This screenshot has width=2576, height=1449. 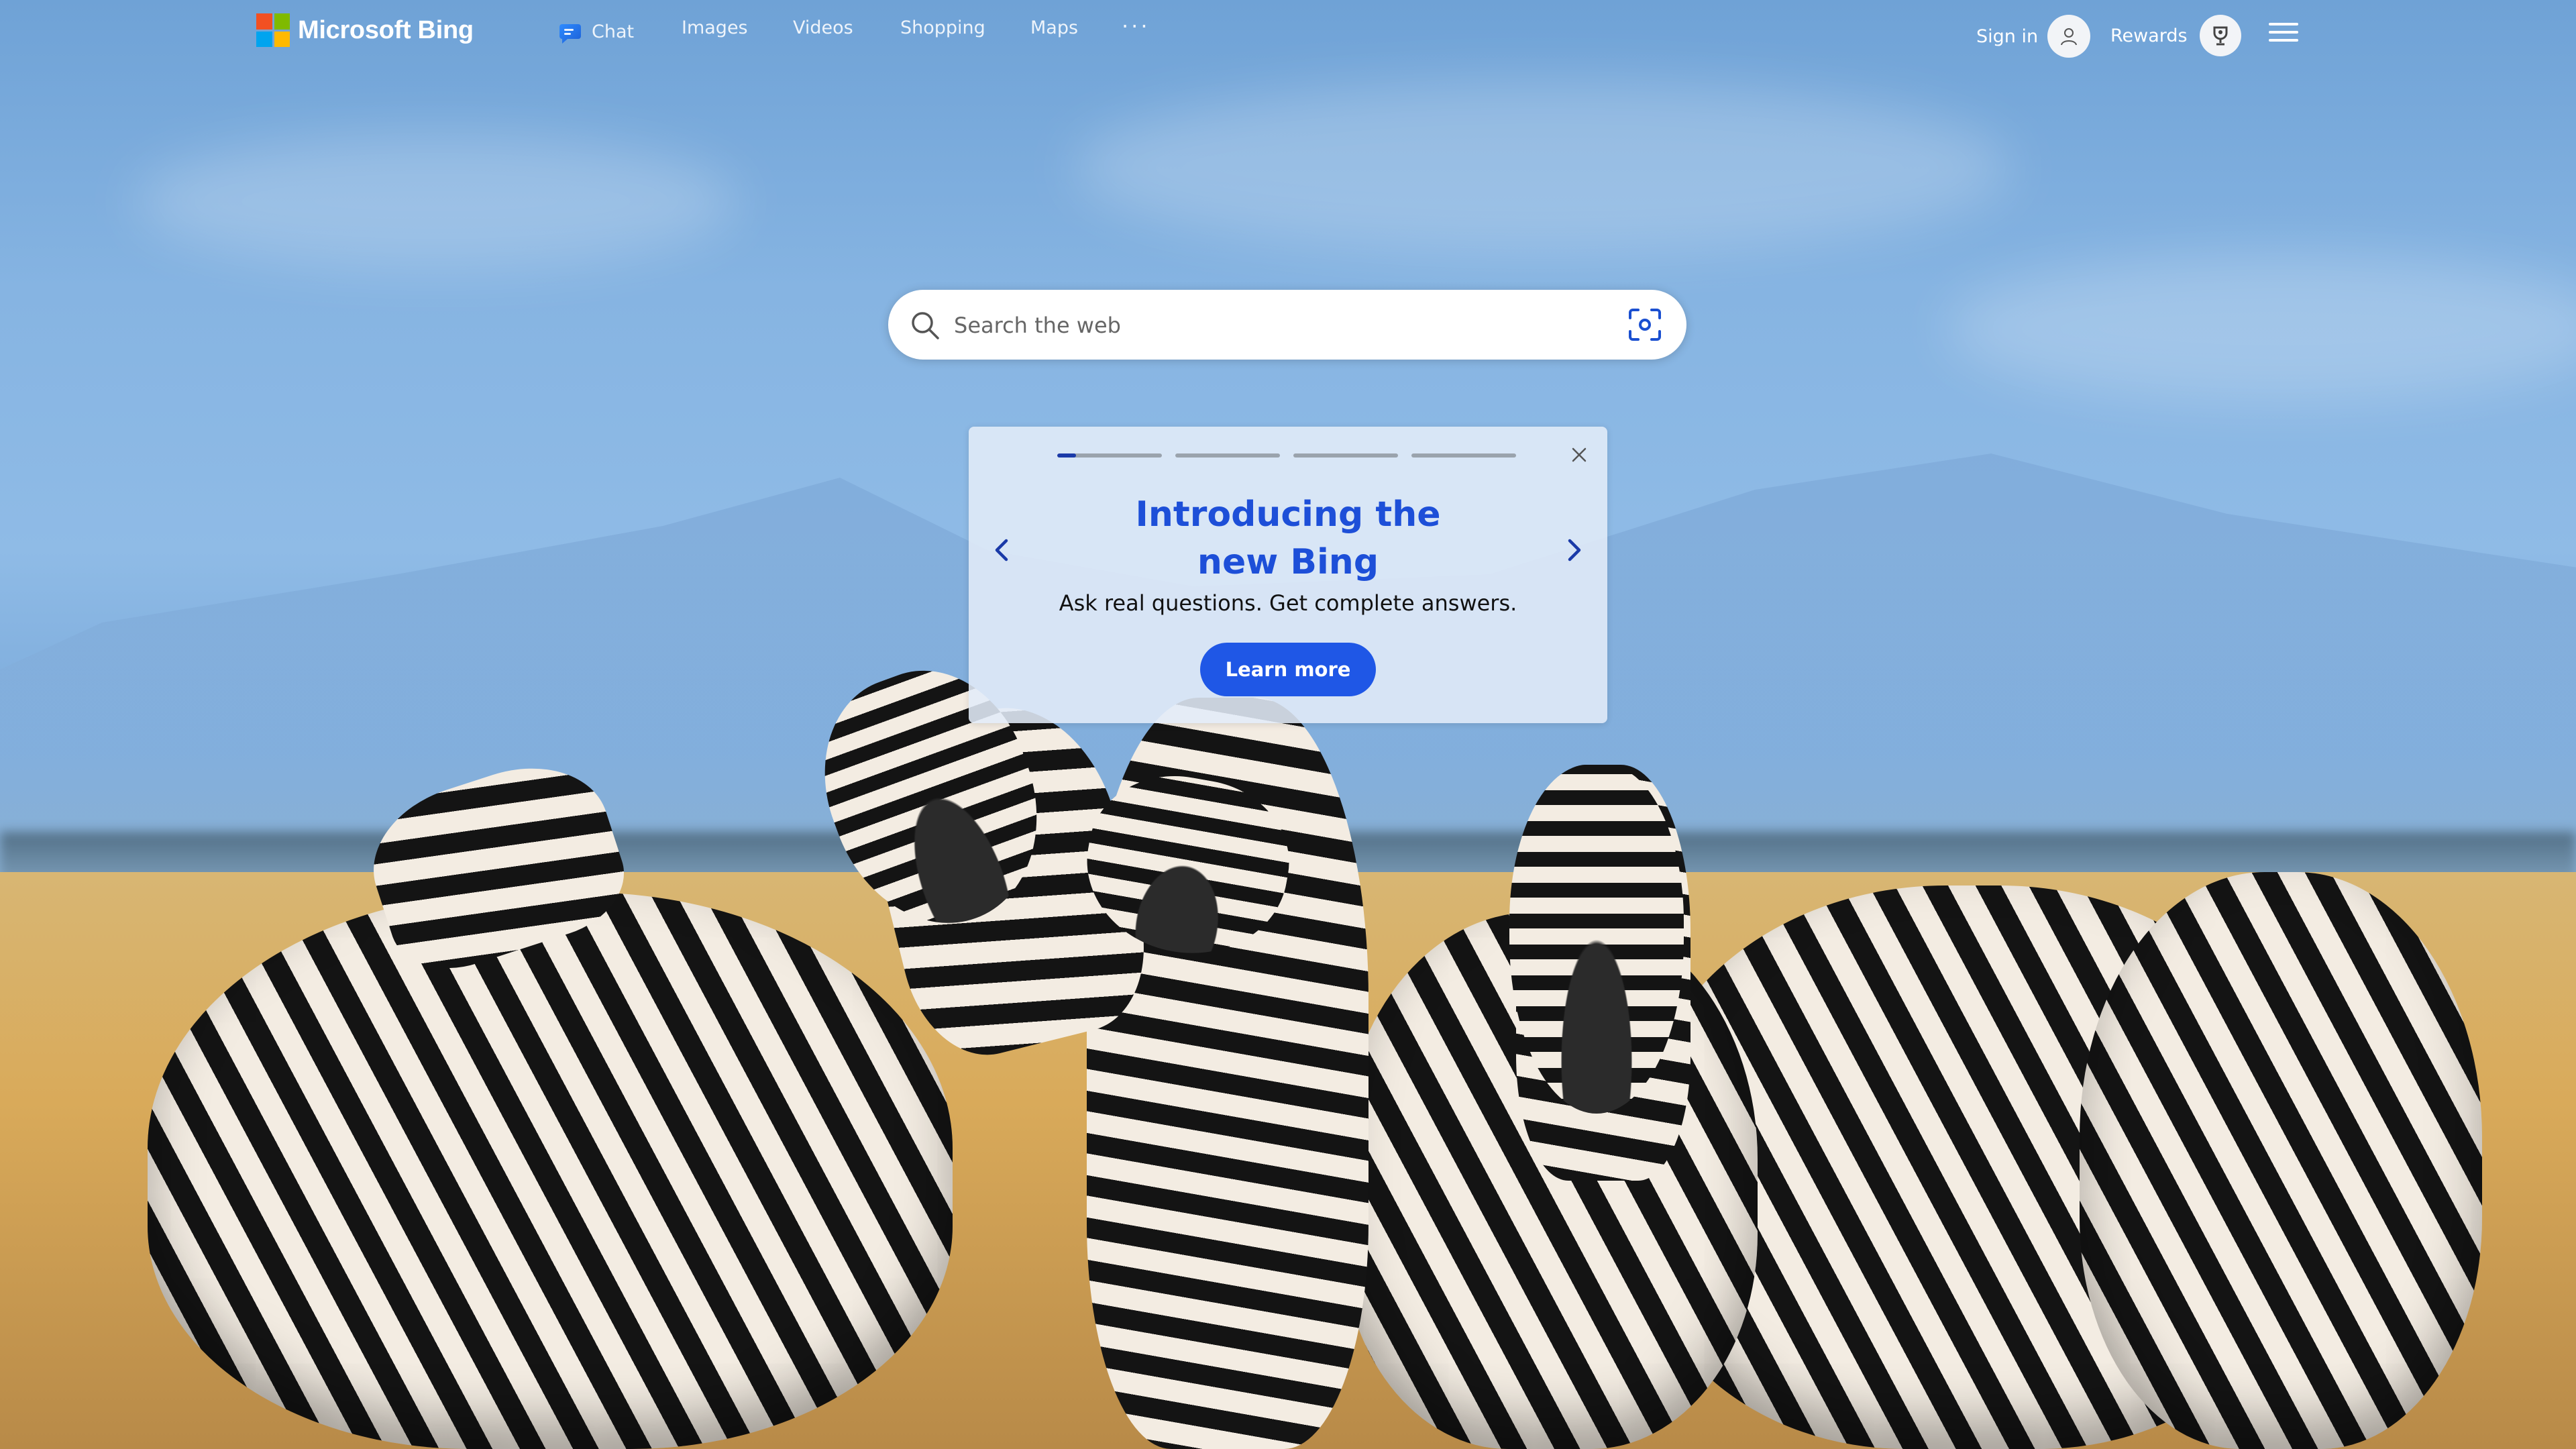 What do you see at coordinates (613, 31) in the screenshot?
I see `nav-chat-label: Chat` at bounding box center [613, 31].